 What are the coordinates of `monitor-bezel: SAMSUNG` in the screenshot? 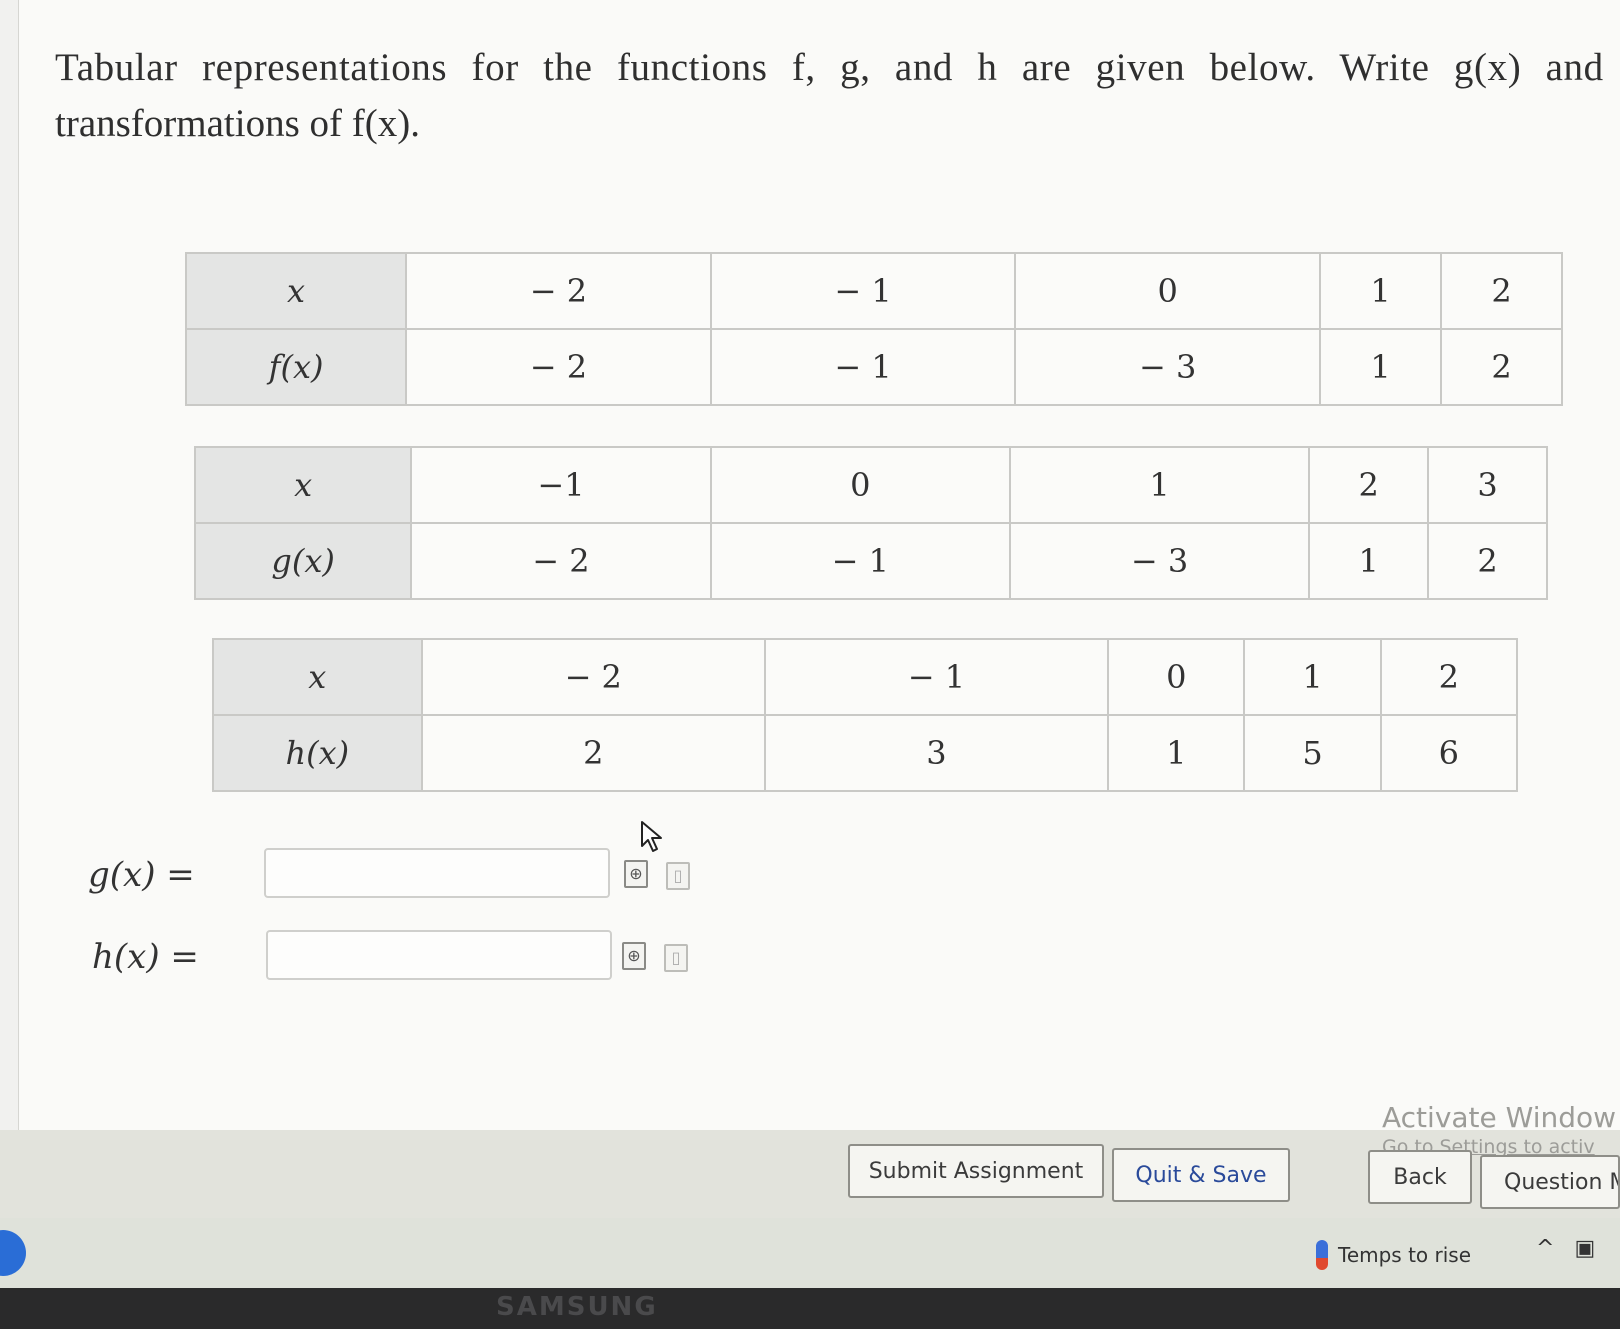 It's located at (810, 1308).